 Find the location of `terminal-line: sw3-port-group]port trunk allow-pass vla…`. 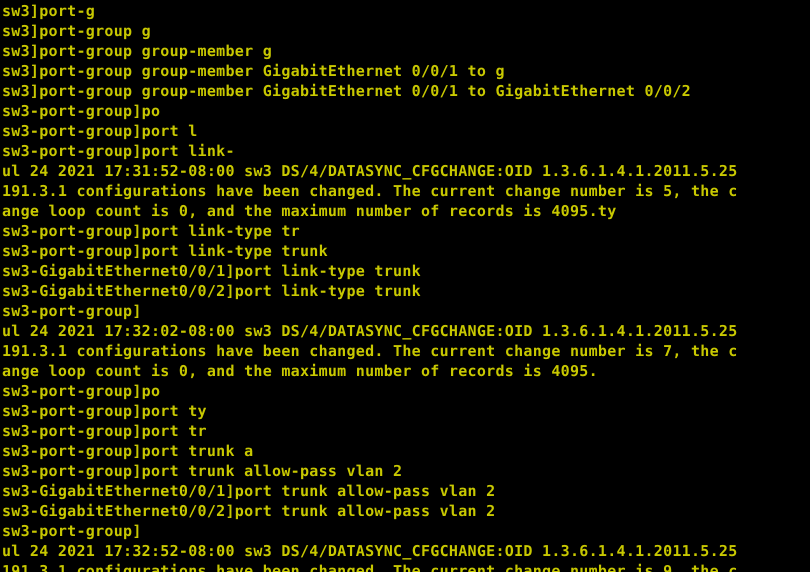

terminal-line: sw3-port-group]port trunk allow-pass vla… is located at coordinates (202, 471).